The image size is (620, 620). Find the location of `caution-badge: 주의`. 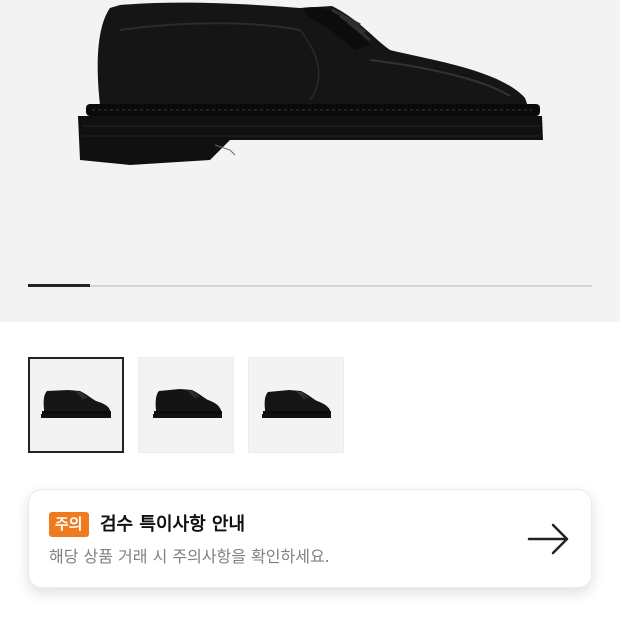

caution-badge: 주의 is located at coordinates (69, 524).